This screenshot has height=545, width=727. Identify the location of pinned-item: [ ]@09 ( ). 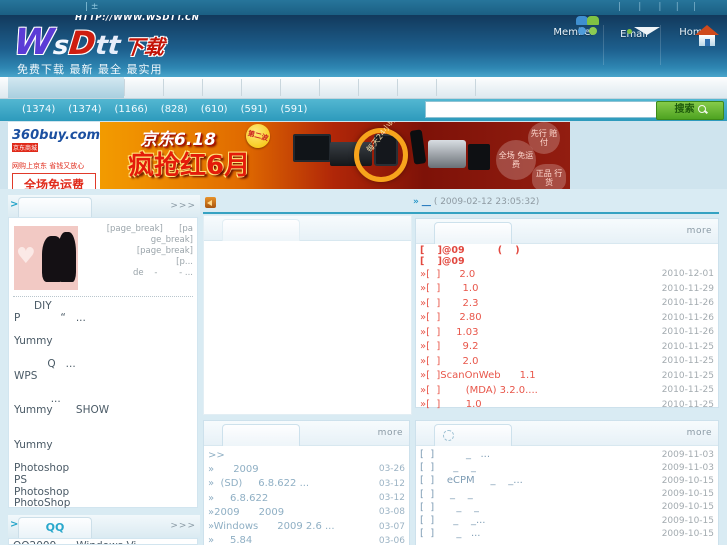
(567, 251).